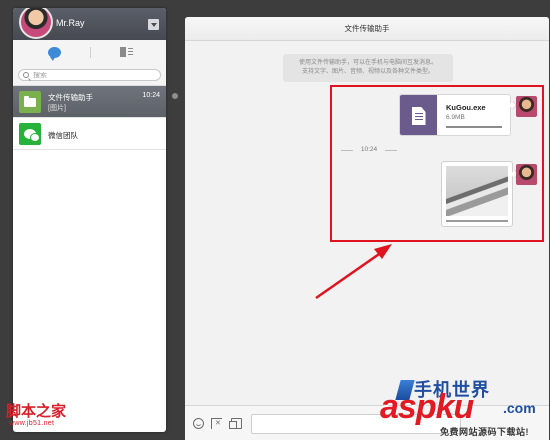 This screenshot has height=440, width=550. What do you see at coordinates (89, 134) in the screenshot?
I see `chat-item-wechat-team: 微信团队` at bounding box center [89, 134].